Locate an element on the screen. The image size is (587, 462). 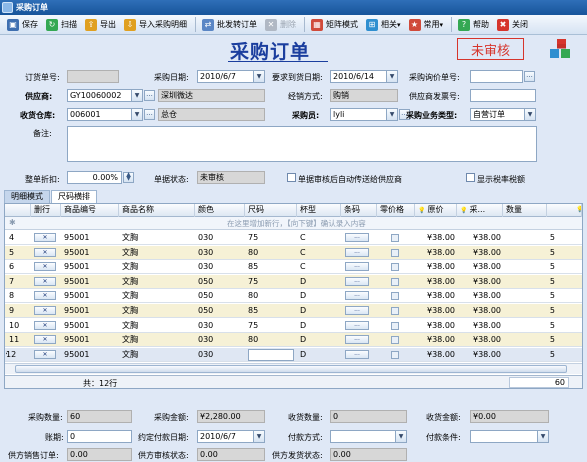
table-row: 10 ✕ 95001 文胸 030 75 D... ¥38.00 ¥38.00 5 is located at coordinates (293, 325).